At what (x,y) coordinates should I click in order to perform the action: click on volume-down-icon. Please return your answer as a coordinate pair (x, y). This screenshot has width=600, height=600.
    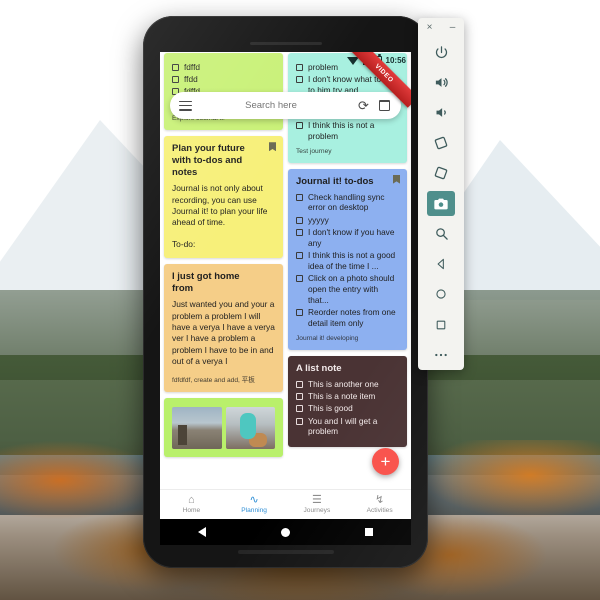
    Looking at the image, I should click on (441, 113).